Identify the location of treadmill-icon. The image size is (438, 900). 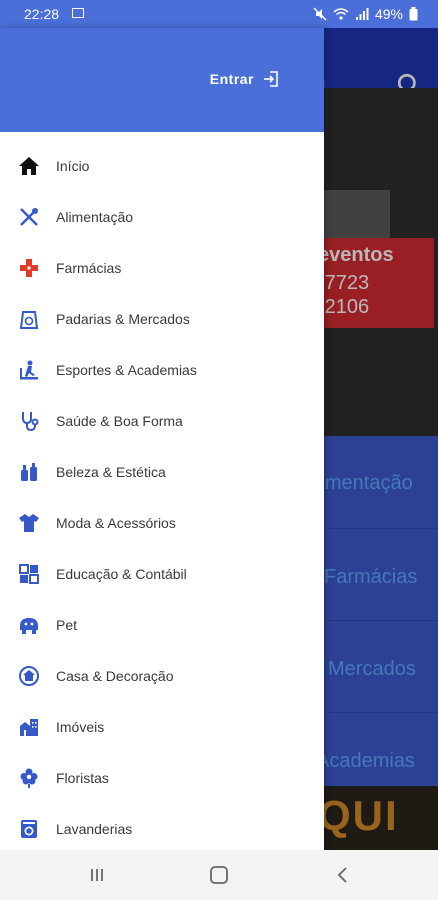
(29, 370).